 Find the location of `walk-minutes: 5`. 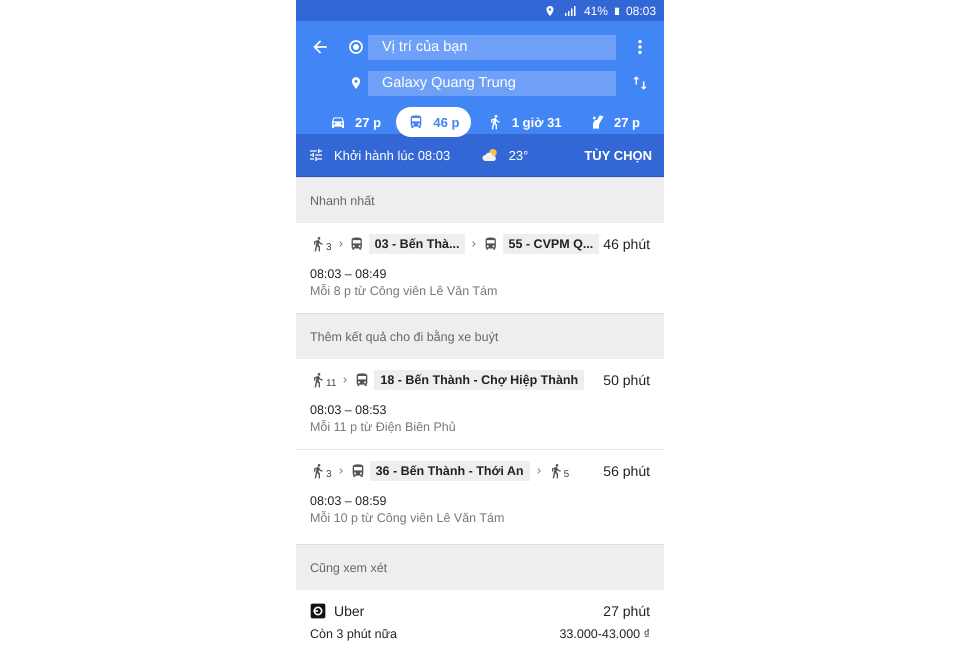

walk-minutes: 5 is located at coordinates (567, 474).